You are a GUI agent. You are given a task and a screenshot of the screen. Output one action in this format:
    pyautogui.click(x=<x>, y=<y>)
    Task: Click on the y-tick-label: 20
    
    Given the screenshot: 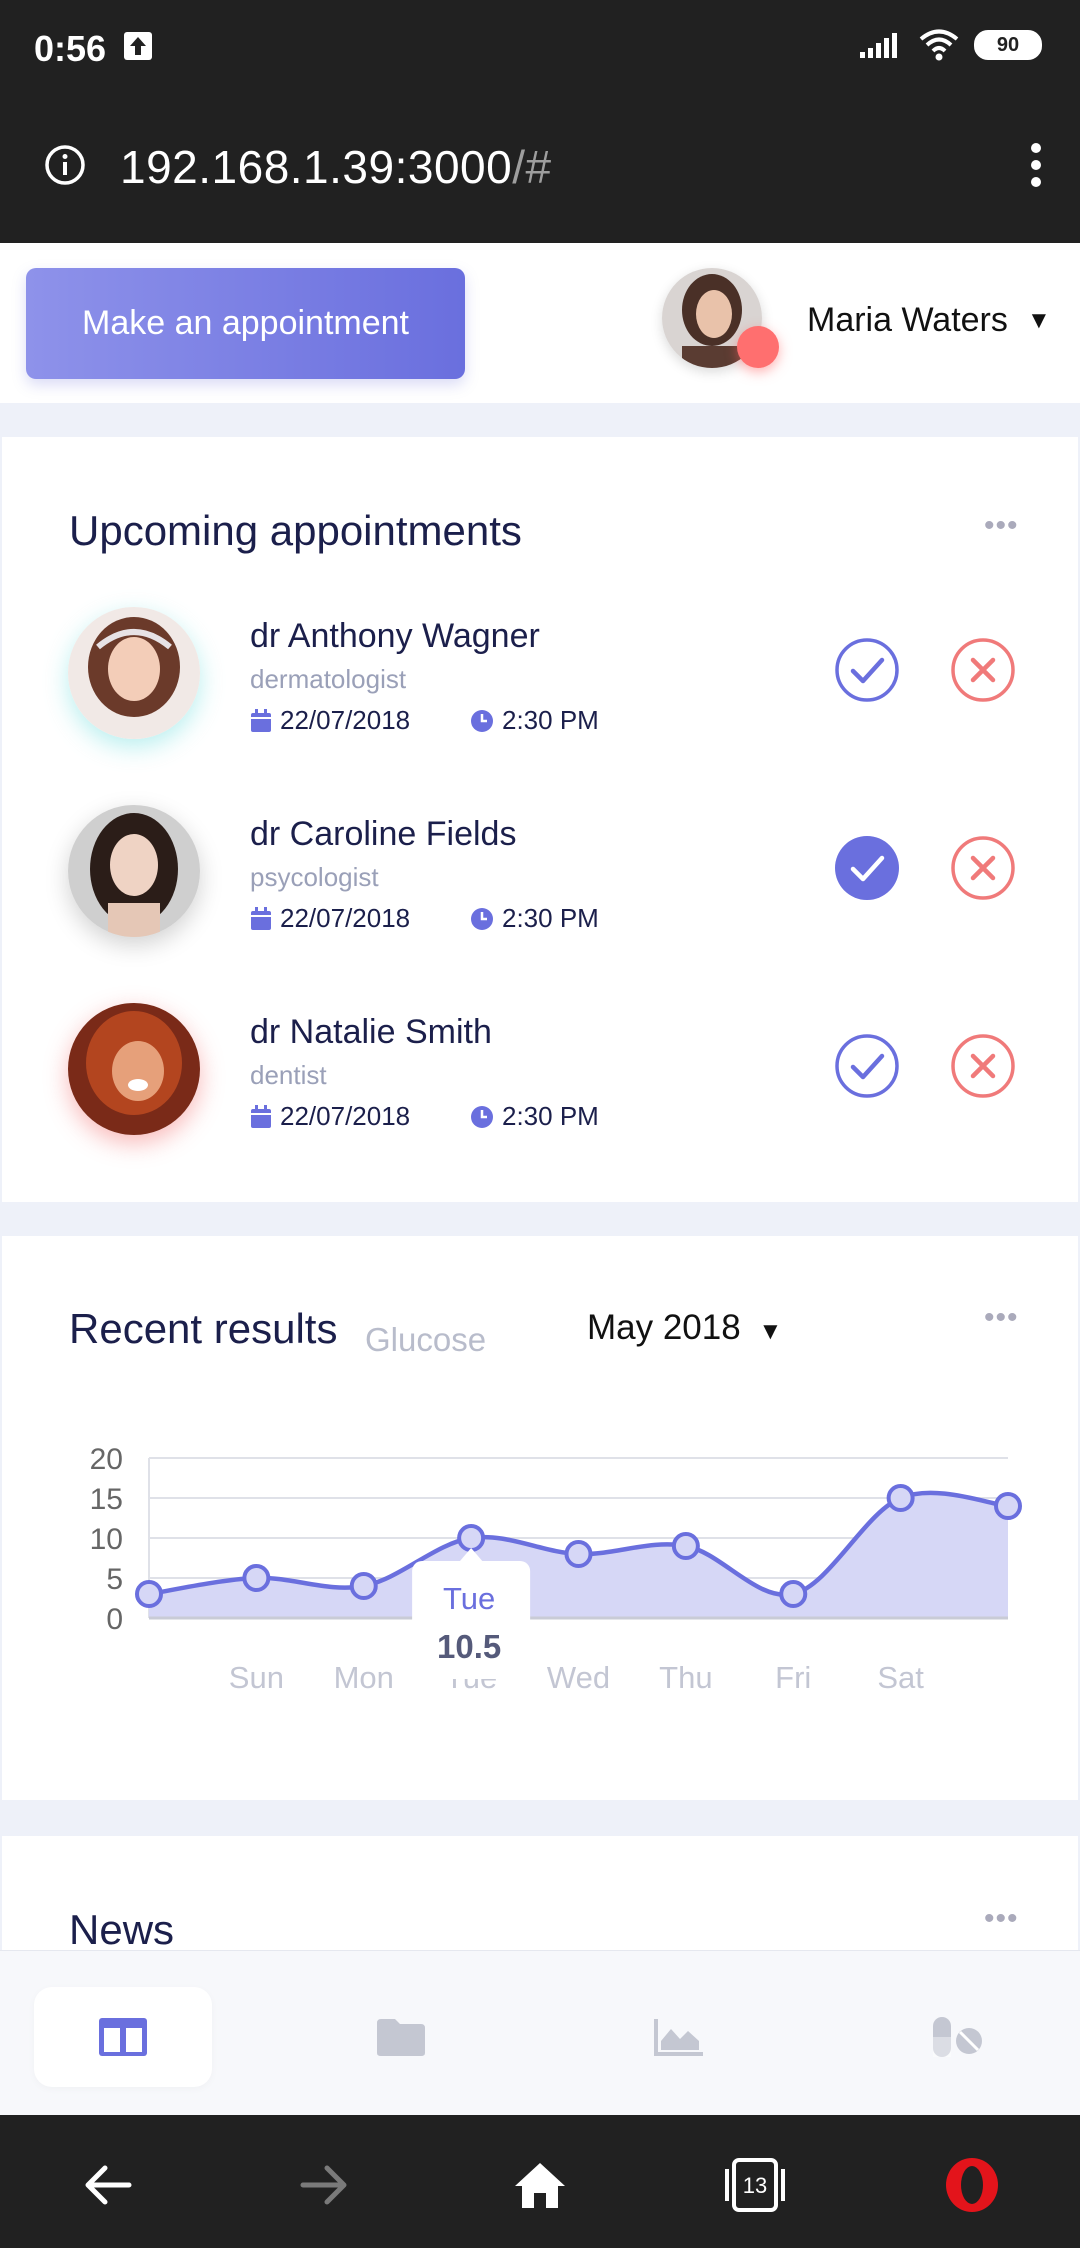 What is the action you would take?
    pyautogui.click(x=106, y=1459)
    